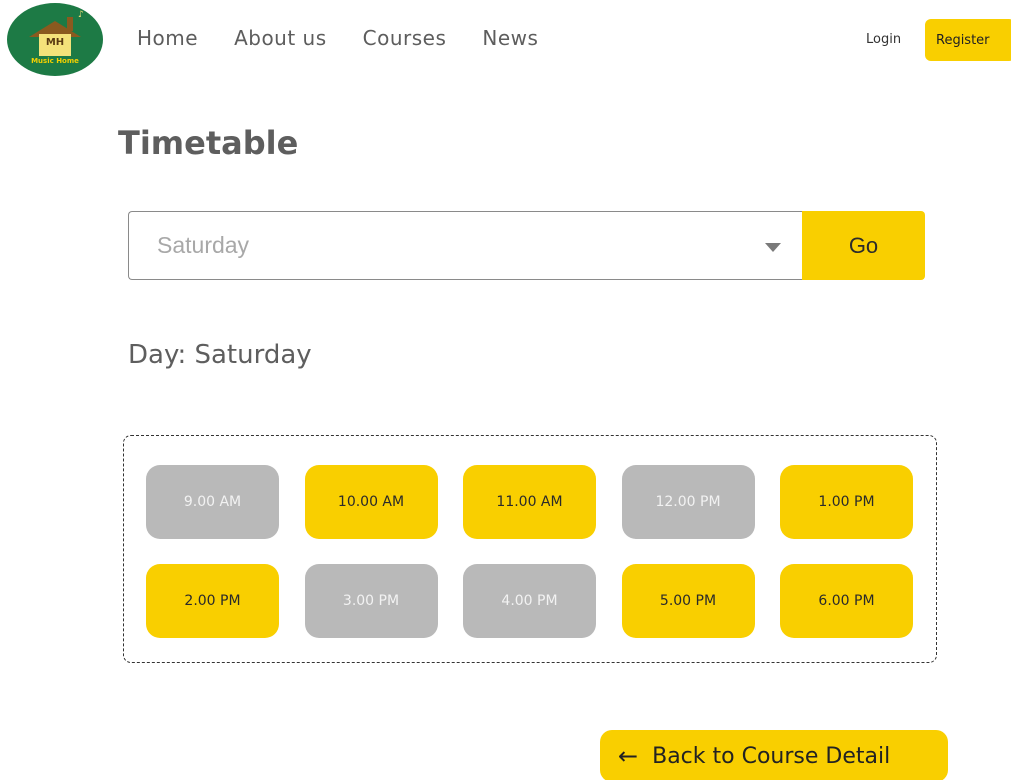 This screenshot has width=1011, height=780. What do you see at coordinates (846, 502) in the screenshot?
I see `time-slot: 1.00 PM` at bounding box center [846, 502].